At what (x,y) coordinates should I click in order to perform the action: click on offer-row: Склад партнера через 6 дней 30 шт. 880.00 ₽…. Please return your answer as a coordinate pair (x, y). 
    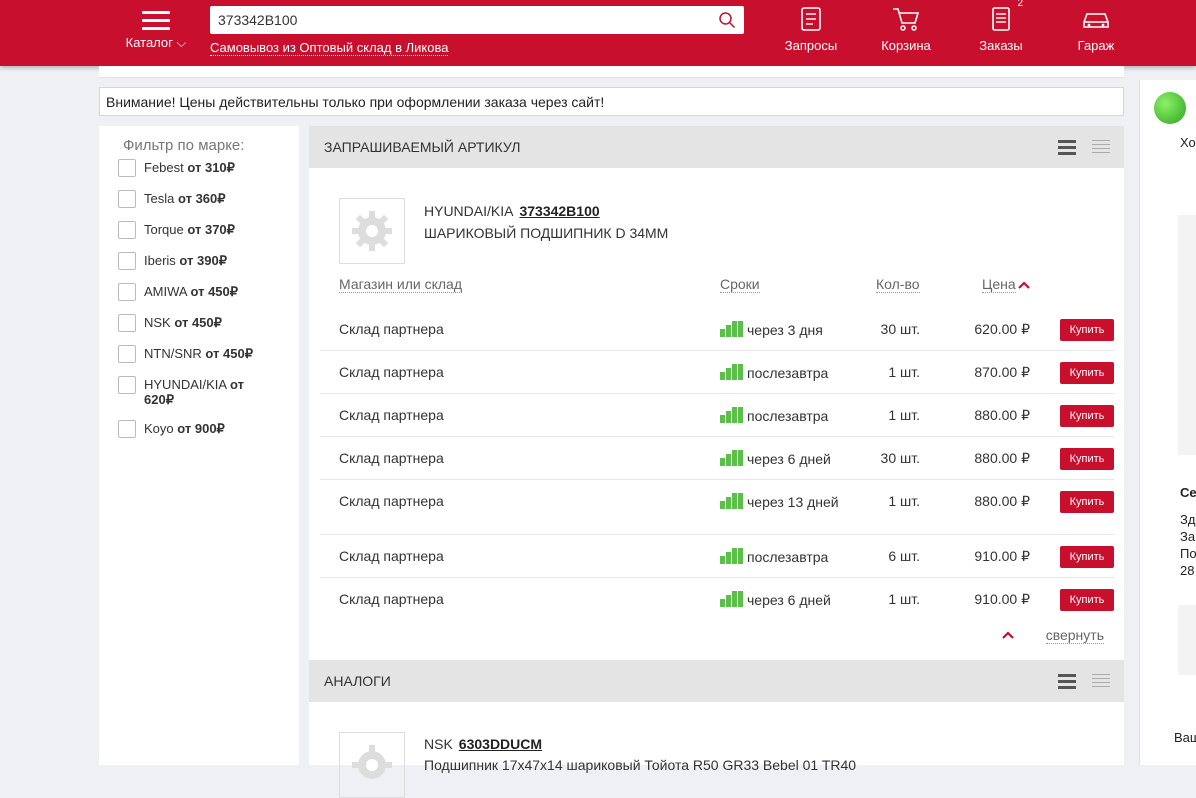
    Looking at the image, I should click on (717, 458).